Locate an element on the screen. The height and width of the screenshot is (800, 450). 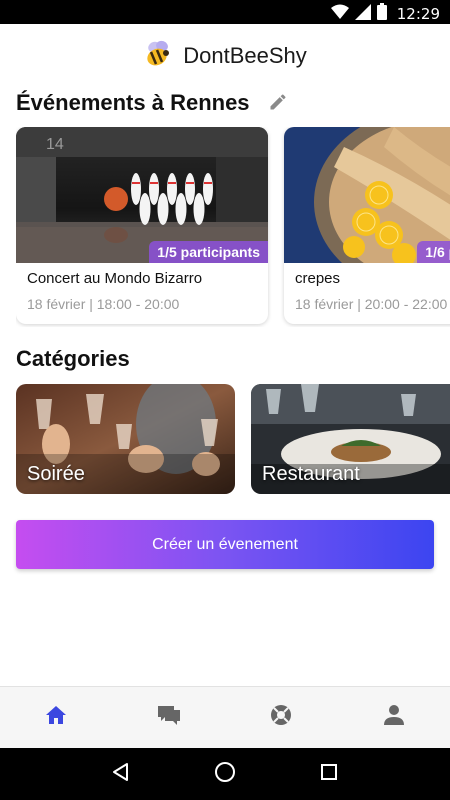
nav-explore is located at coordinates (281, 717).